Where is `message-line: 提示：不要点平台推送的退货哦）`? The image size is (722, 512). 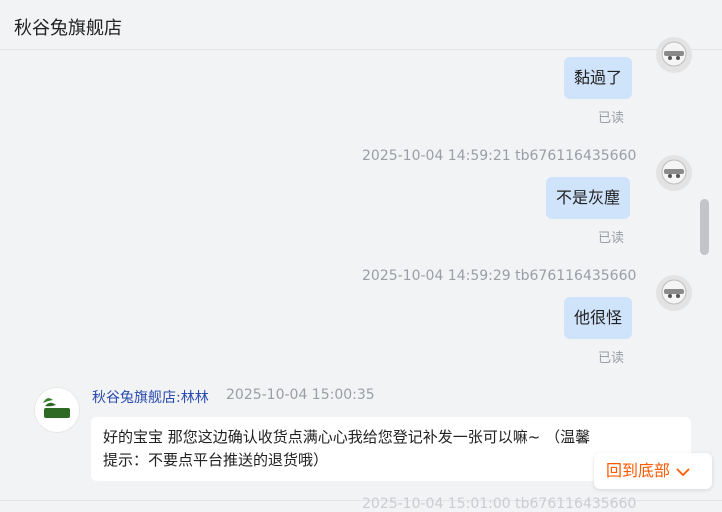 message-line: 提示：不要点平台推送的退货哦） is located at coordinates (216, 460).